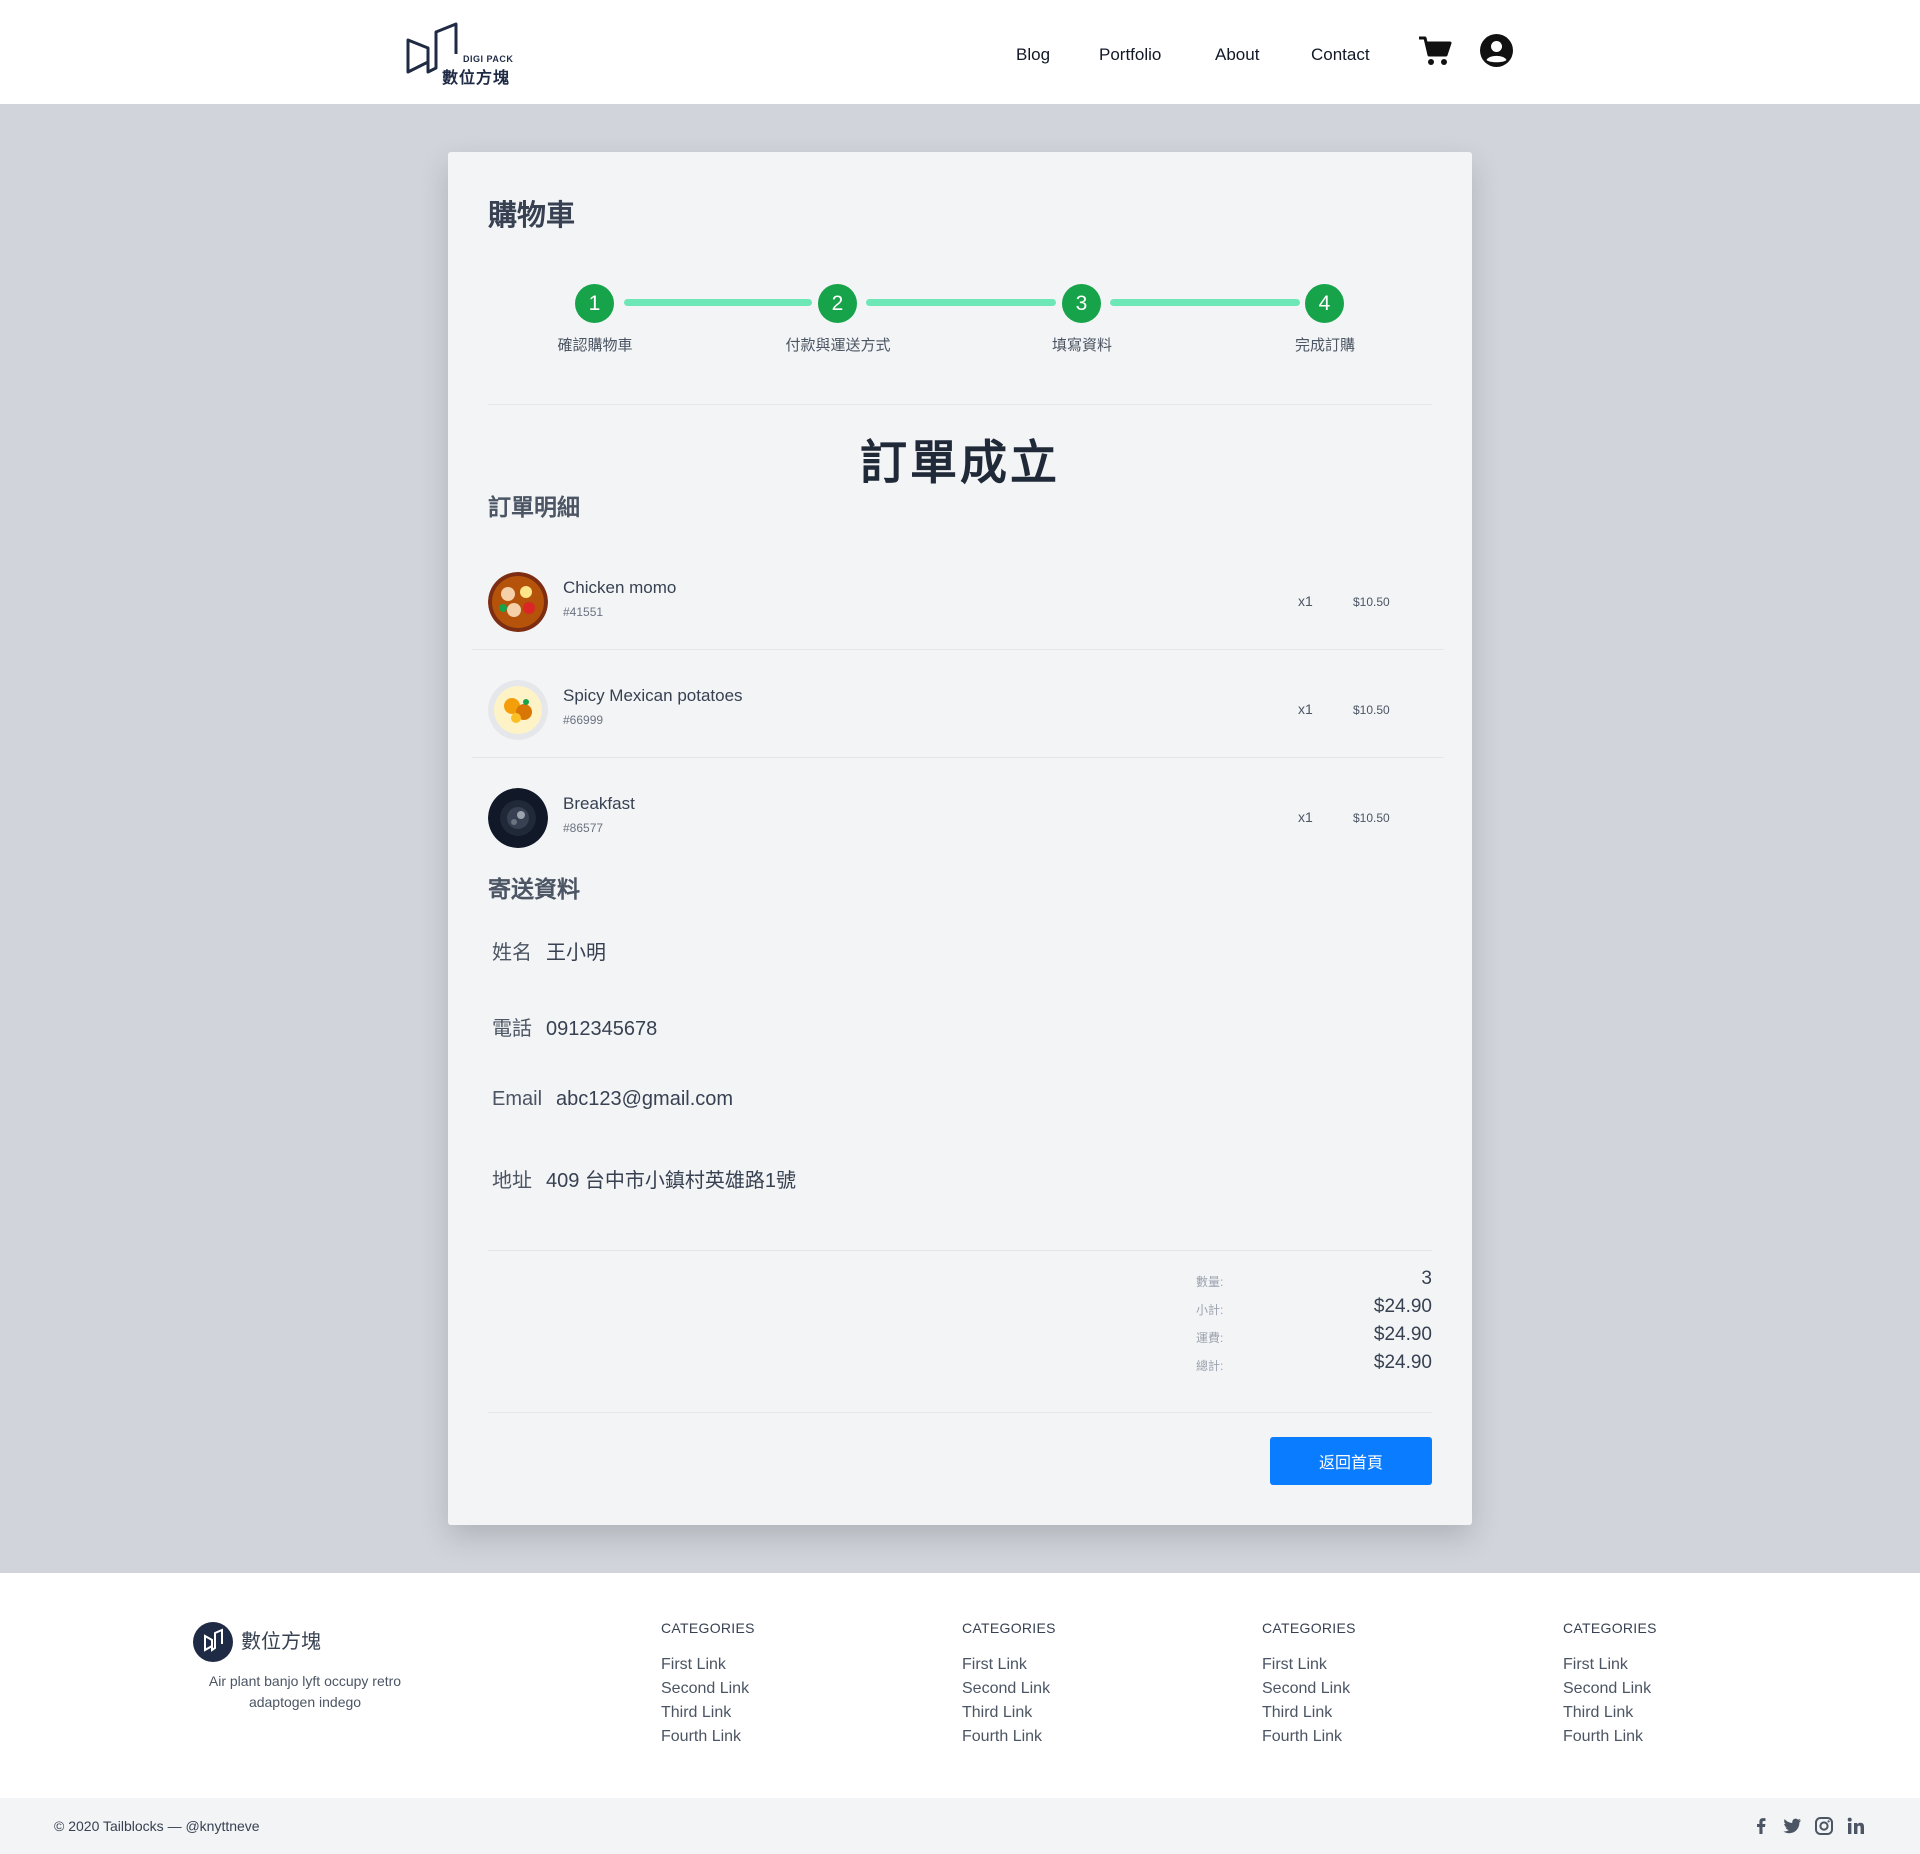 The image size is (1920, 1854). I want to click on shipping-title: 寄送資料, so click(534, 889).